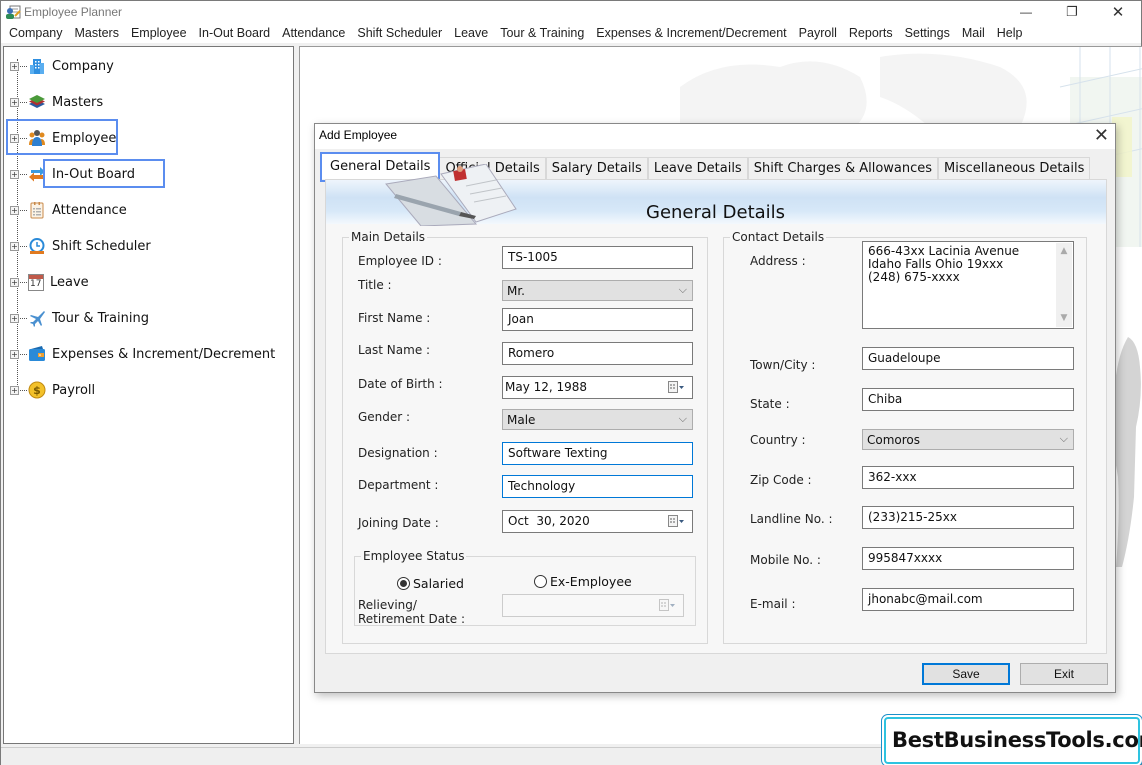 Image resolution: width=1142 pixels, height=765 pixels. I want to click on landline-label: Landline No. :, so click(791, 519).